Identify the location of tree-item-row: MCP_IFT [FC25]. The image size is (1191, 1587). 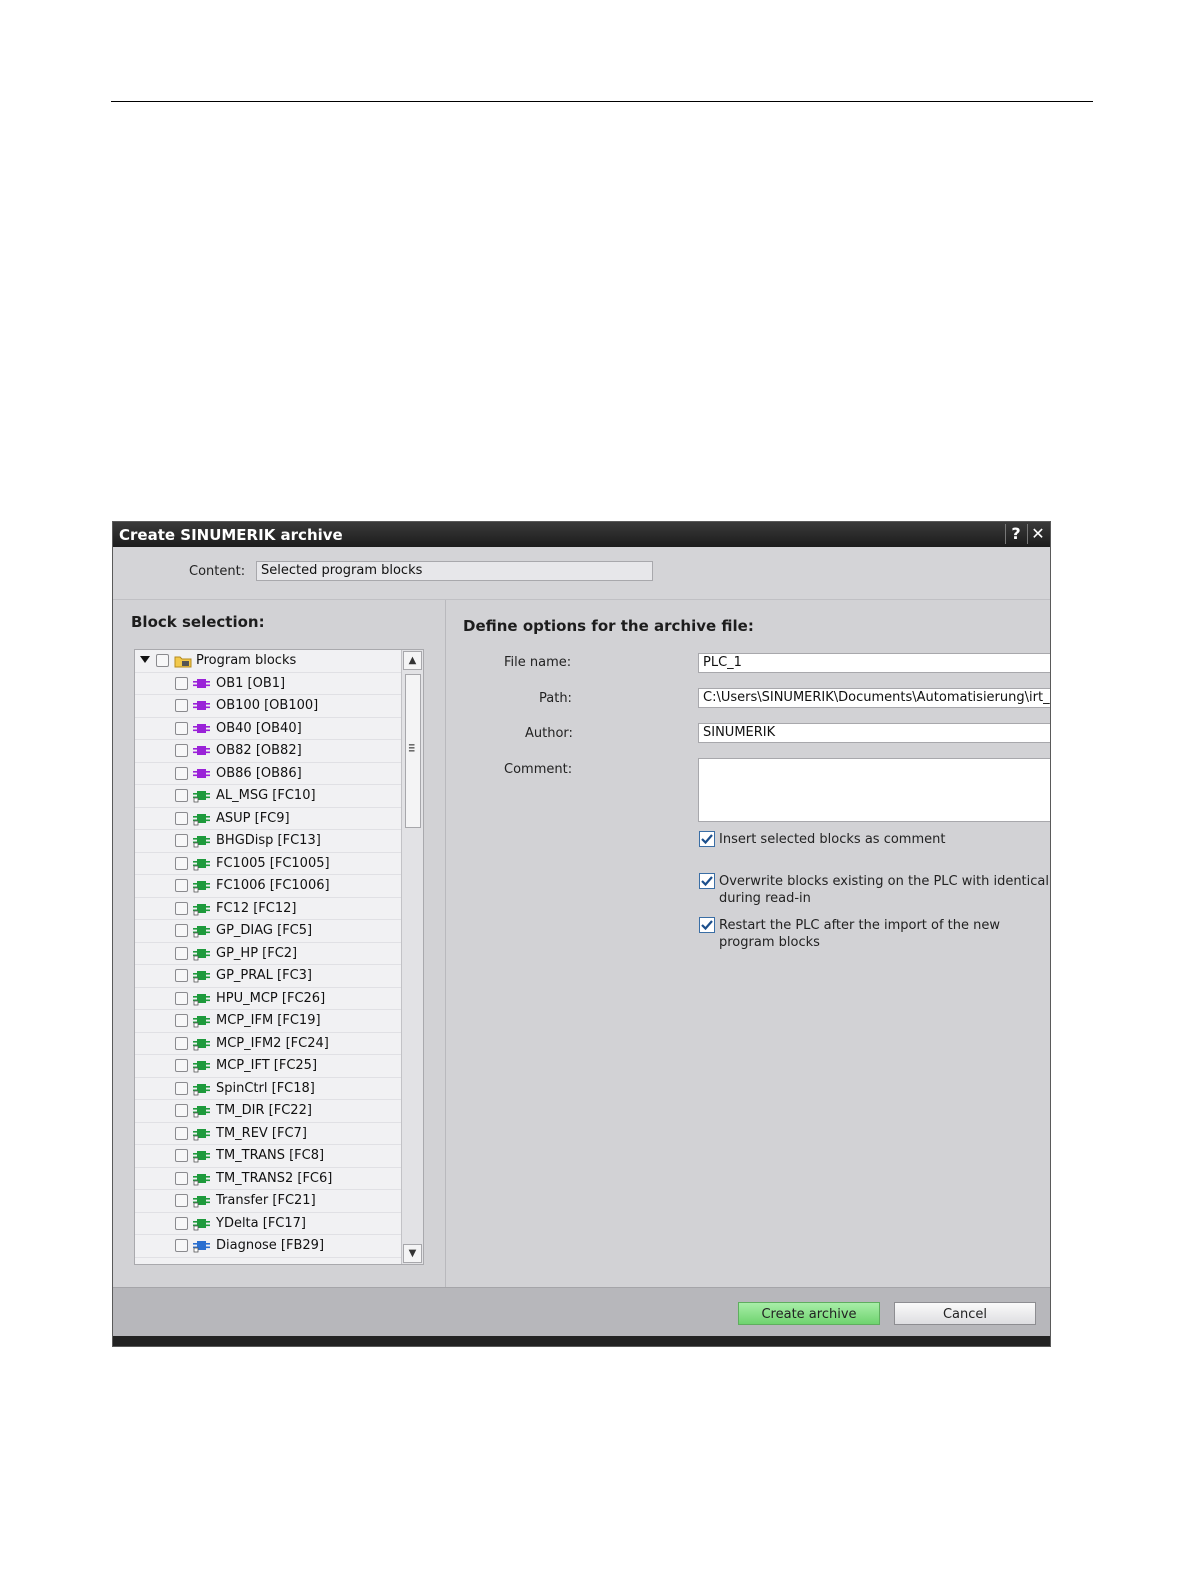
(268, 1066).